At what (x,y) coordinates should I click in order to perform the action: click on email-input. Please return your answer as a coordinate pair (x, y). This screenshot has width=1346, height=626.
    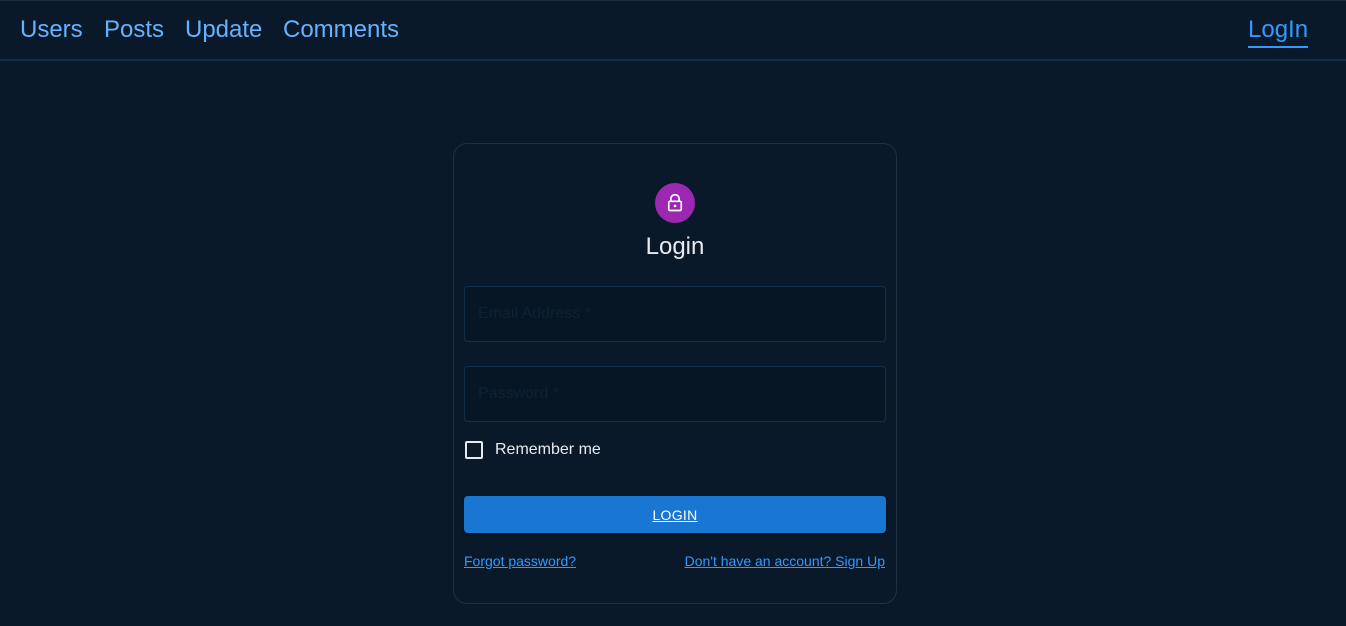
    Looking at the image, I should click on (675, 314).